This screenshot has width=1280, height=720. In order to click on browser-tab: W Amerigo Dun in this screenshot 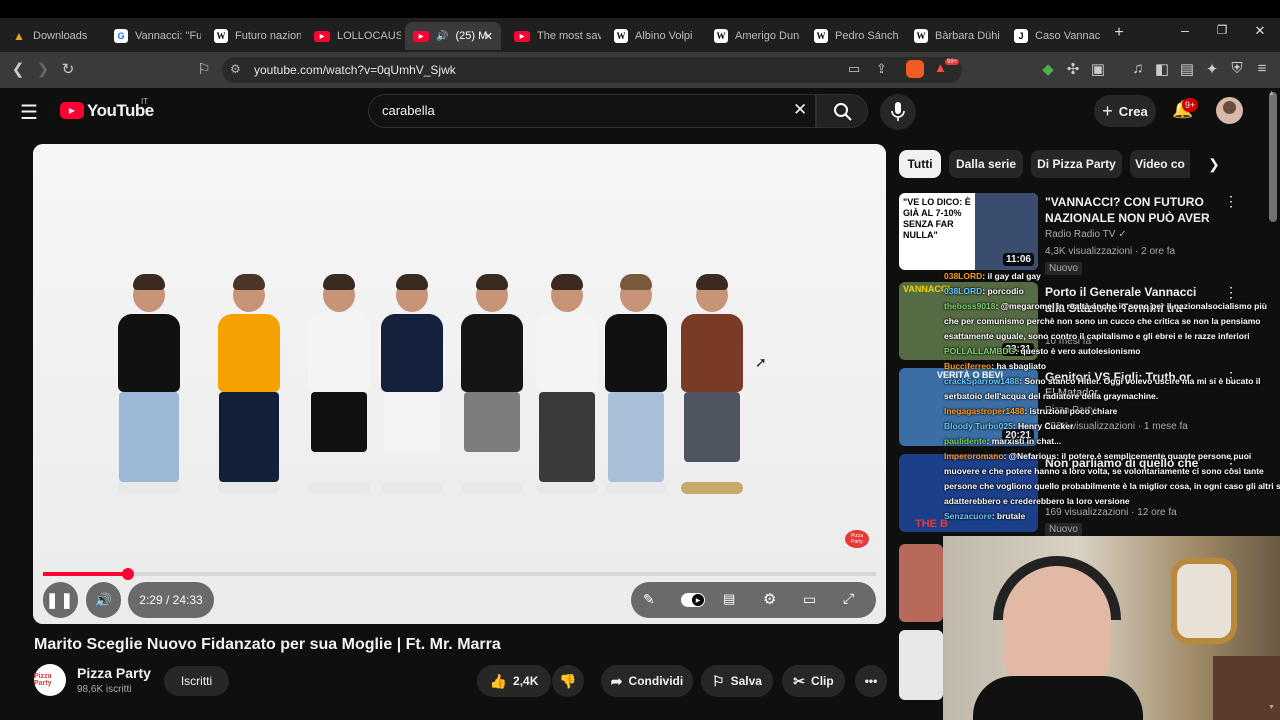, I will do `click(753, 36)`.